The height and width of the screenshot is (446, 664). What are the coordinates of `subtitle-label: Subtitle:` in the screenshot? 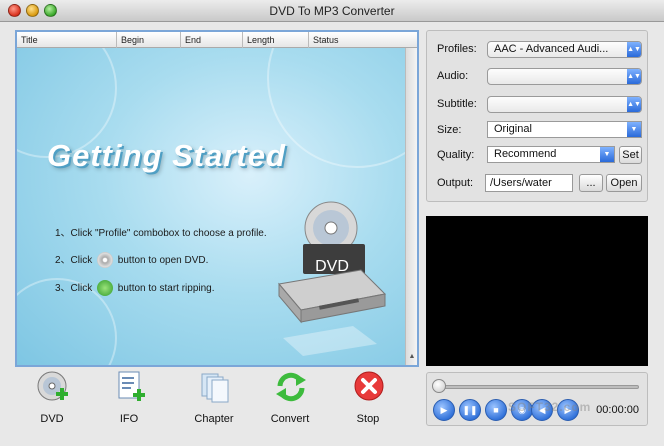 It's located at (457, 104).